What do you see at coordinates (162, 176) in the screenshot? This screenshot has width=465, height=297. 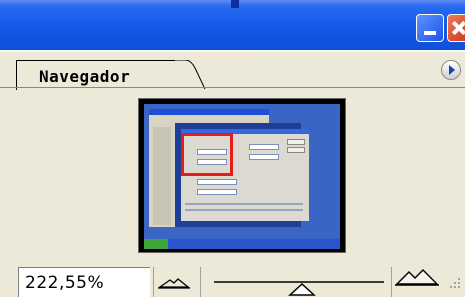 I see `thumbnail-toolbox` at bounding box center [162, 176].